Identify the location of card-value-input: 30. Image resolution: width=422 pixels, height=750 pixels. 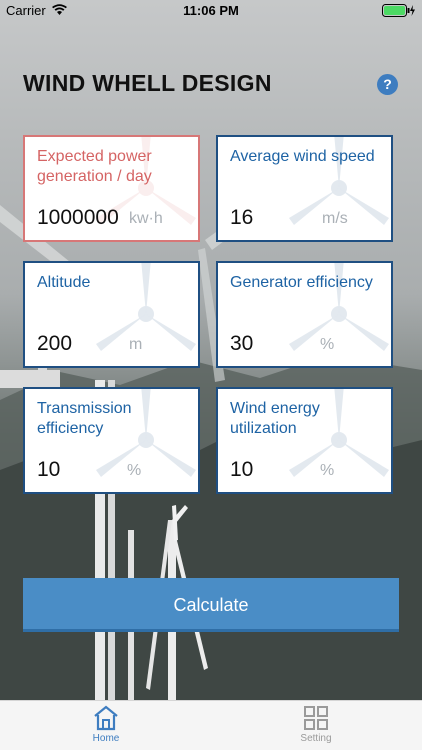
(241, 344).